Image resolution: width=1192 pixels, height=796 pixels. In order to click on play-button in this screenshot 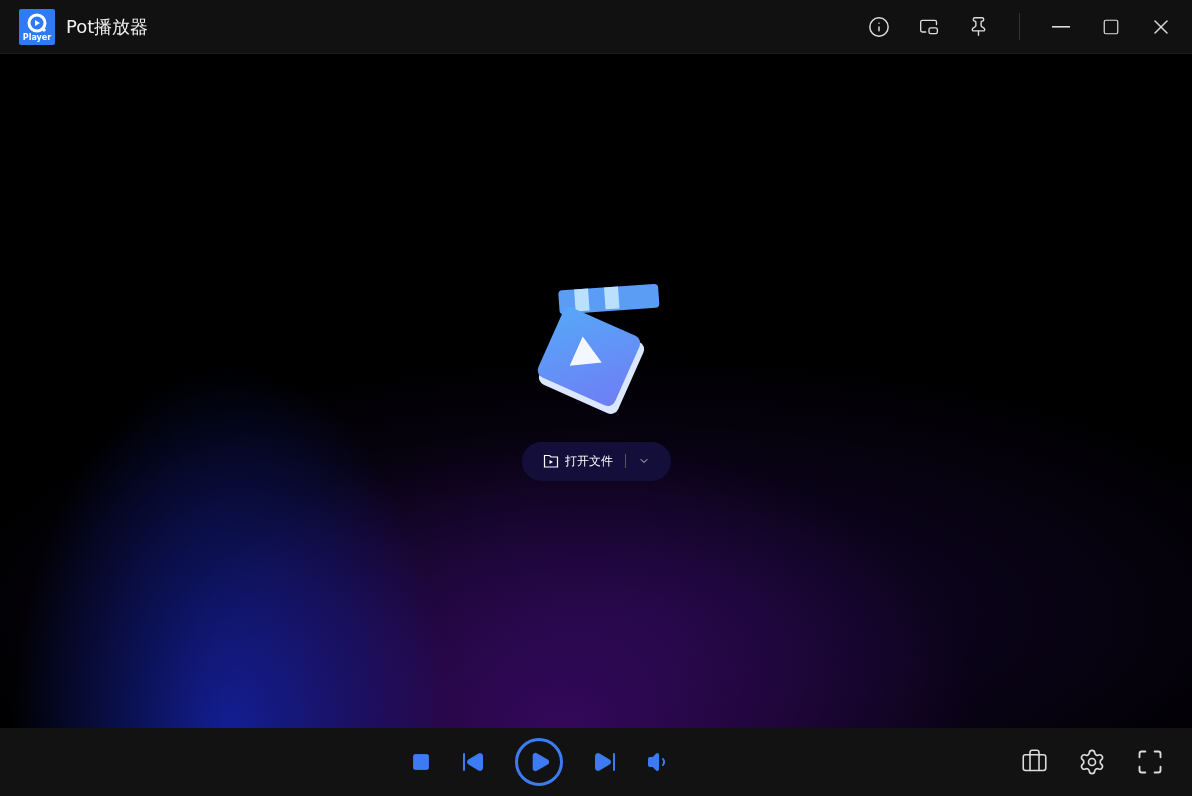, I will do `click(538, 762)`.